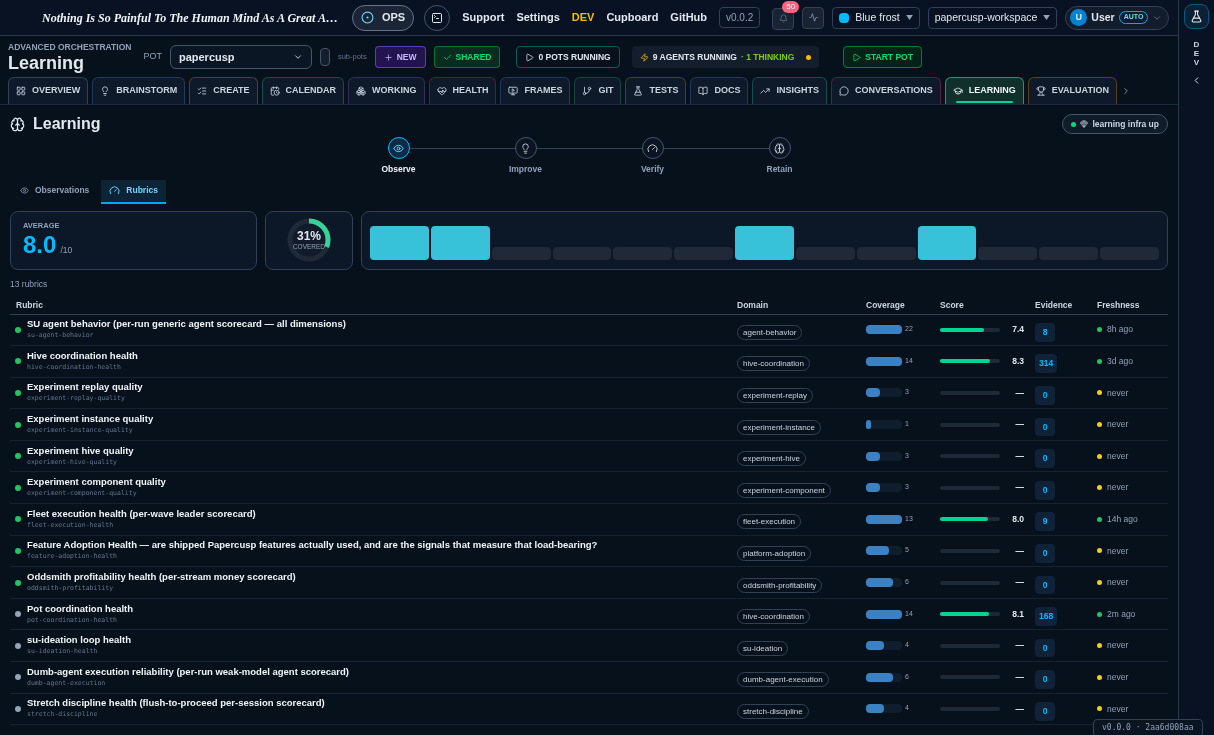 Image resolution: width=1214 pixels, height=735 pixels. I want to click on rubric-title: Feature Adoption Health — are shipped Papercusp features actually used, and are the signals that measure that load-bearing?, so click(312, 545).